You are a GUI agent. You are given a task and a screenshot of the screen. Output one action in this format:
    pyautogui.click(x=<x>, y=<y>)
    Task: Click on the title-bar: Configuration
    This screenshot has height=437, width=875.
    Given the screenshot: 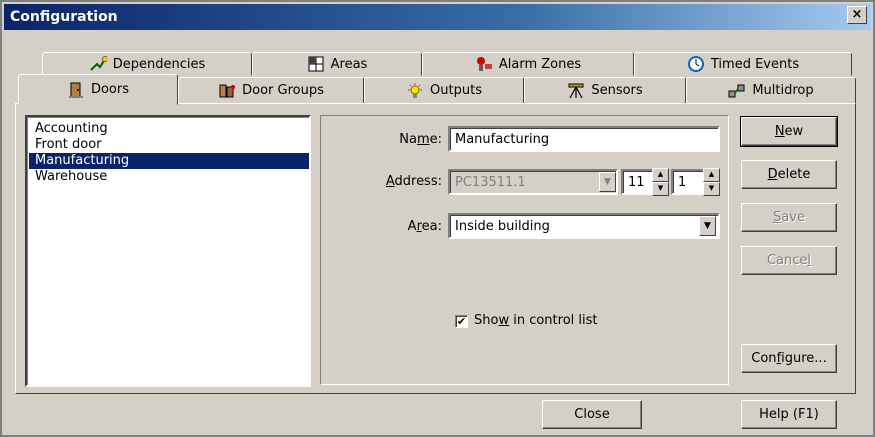 What is the action you would take?
    pyautogui.click(x=437, y=17)
    